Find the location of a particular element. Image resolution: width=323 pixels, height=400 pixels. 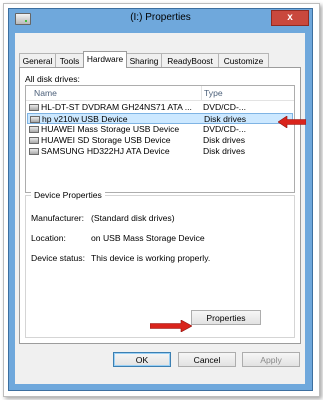

column-header-name: Name is located at coordinates (45, 93).